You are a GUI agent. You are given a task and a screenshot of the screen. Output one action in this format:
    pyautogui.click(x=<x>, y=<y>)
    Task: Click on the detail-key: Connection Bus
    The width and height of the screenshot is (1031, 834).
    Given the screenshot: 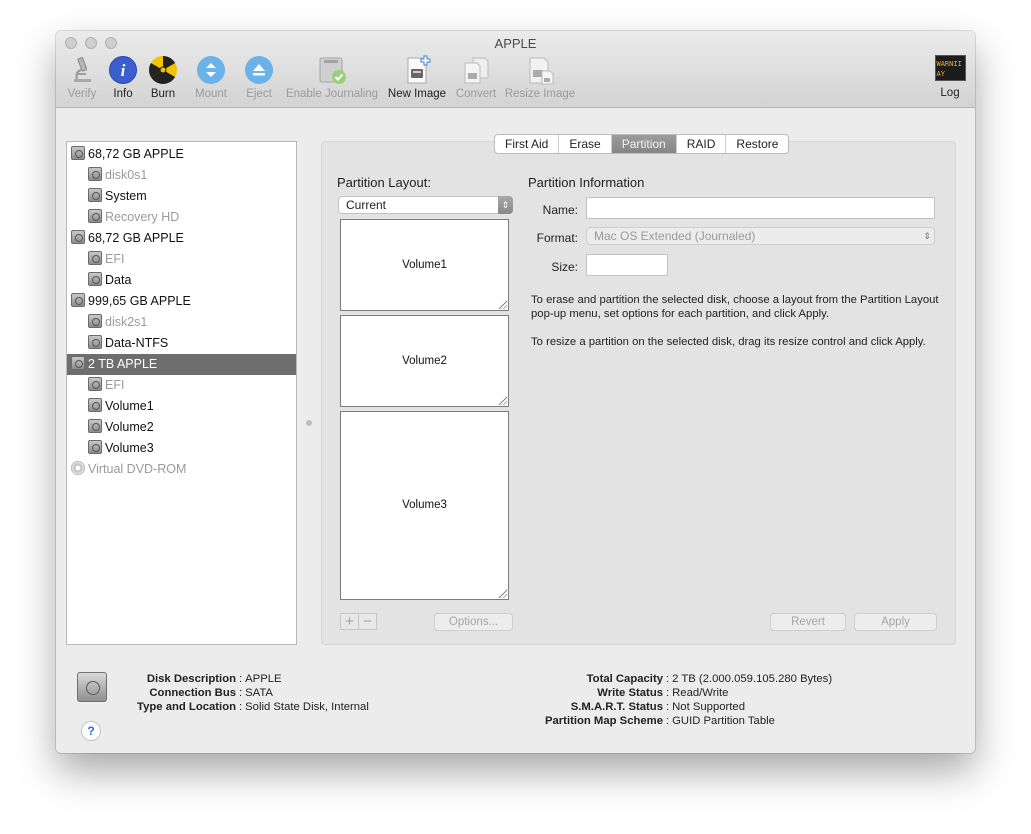 What is the action you would take?
    pyautogui.click(x=192, y=693)
    